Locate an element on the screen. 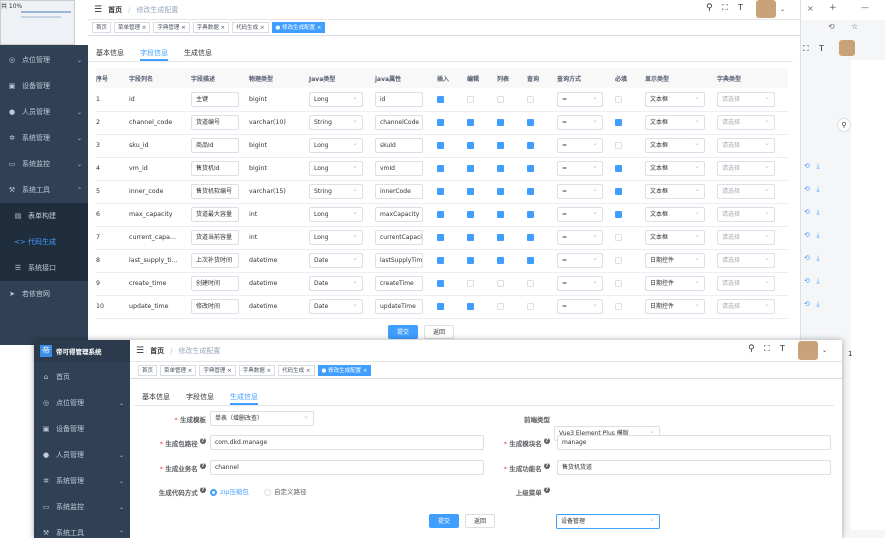 The width and height of the screenshot is (885, 538). module-name-input: manage is located at coordinates (694, 442).